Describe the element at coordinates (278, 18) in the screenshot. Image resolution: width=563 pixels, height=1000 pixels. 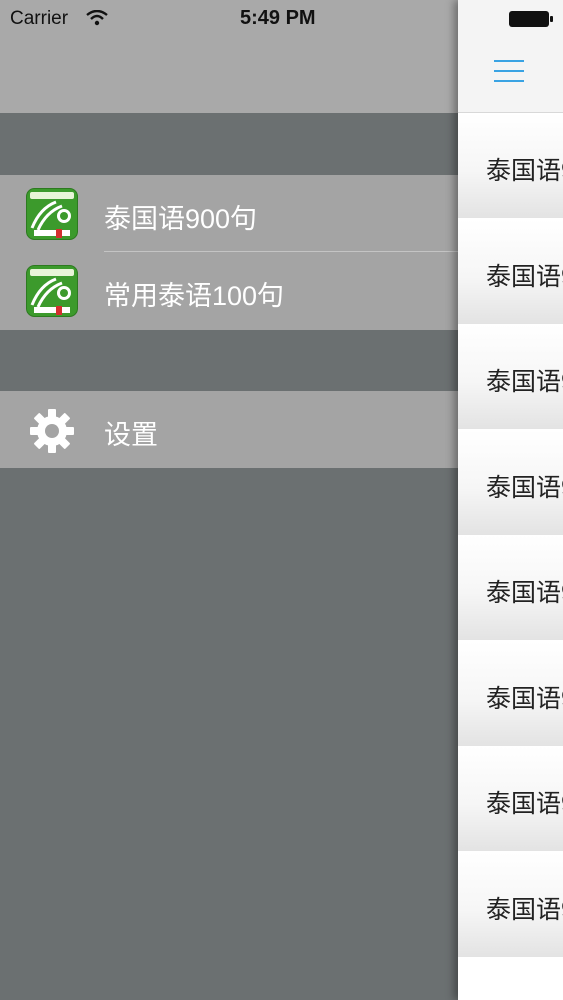
I see `status-time: 5:49 PM` at that location.